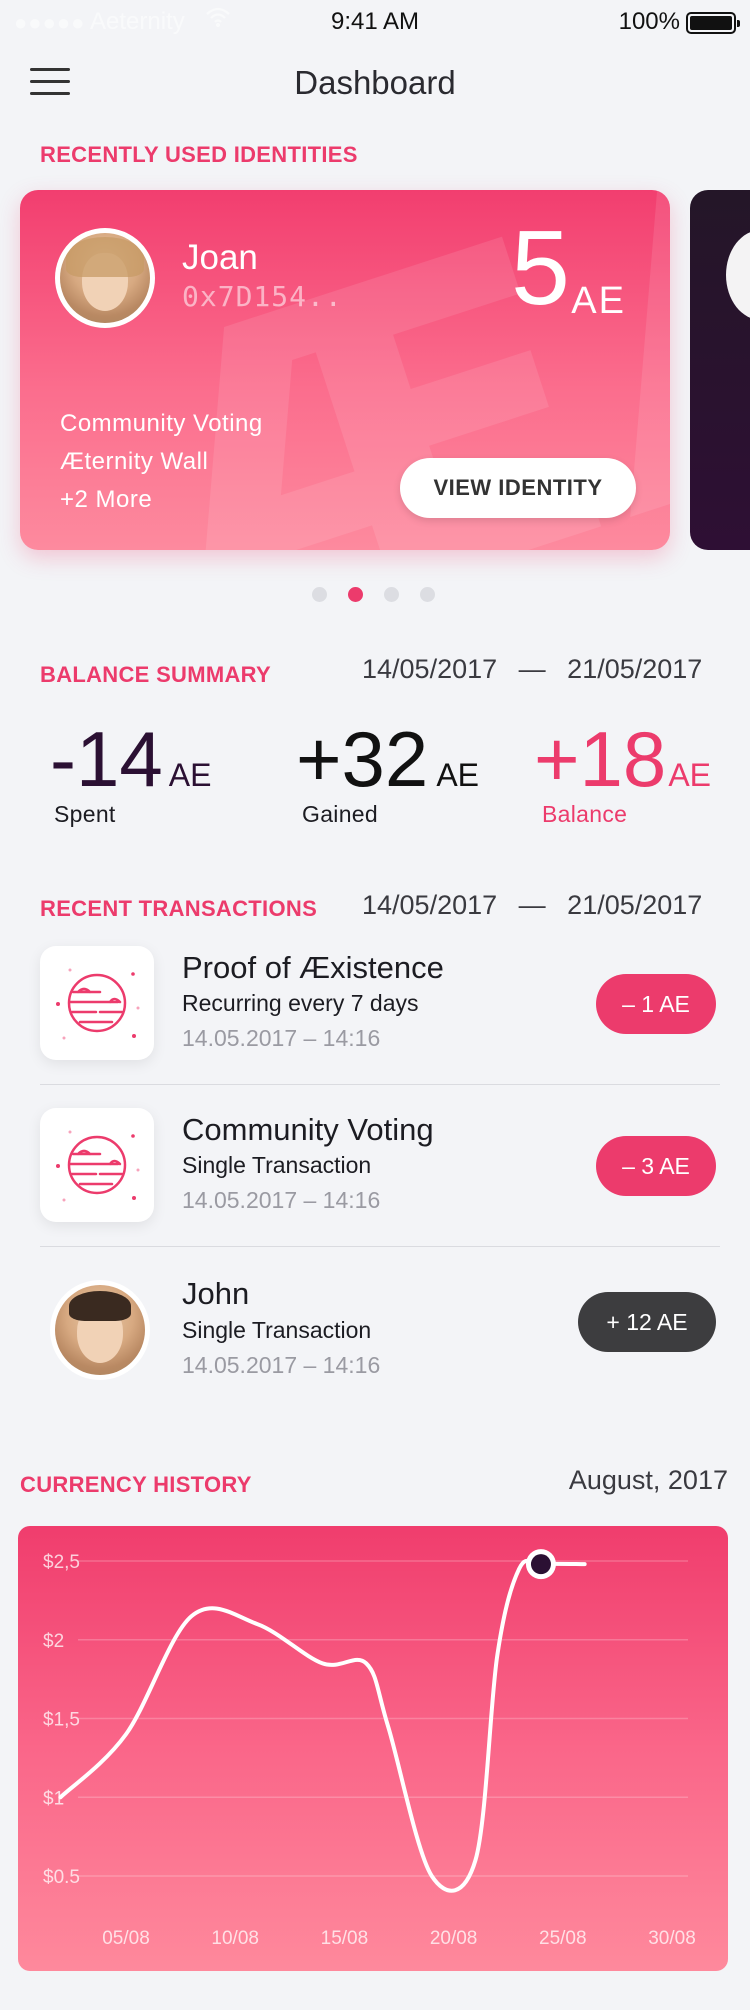  Describe the element at coordinates (720, 370) in the screenshot. I see `next-identity-card` at that location.